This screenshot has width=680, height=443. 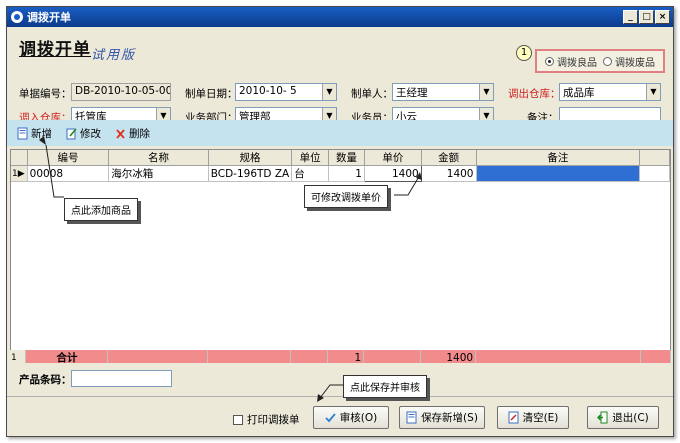 What do you see at coordinates (448, 356) in the screenshot?
I see `total-amount: 1400` at bounding box center [448, 356].